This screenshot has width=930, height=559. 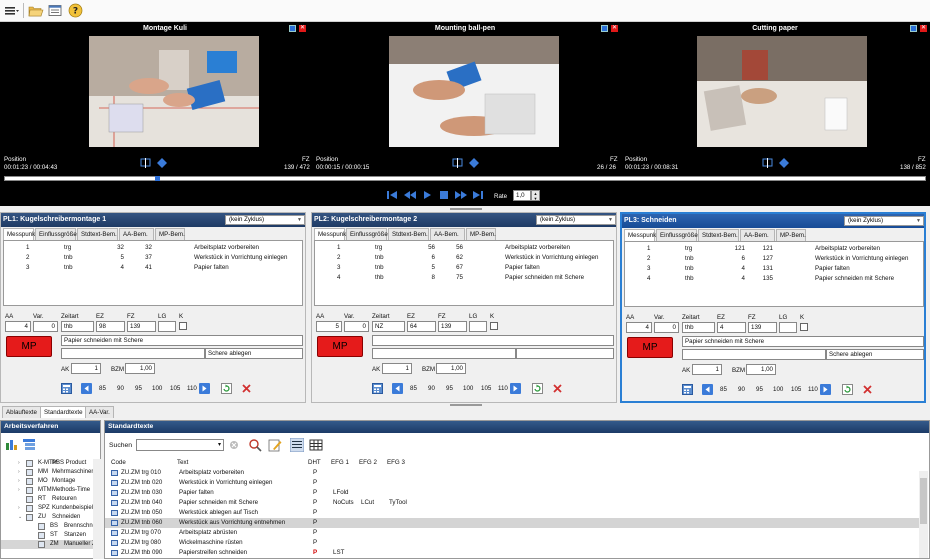 What do you see at coordinates (431, 388) in the screenshot?
I see `percentage-label: 90` at bounding box center [431, 388].